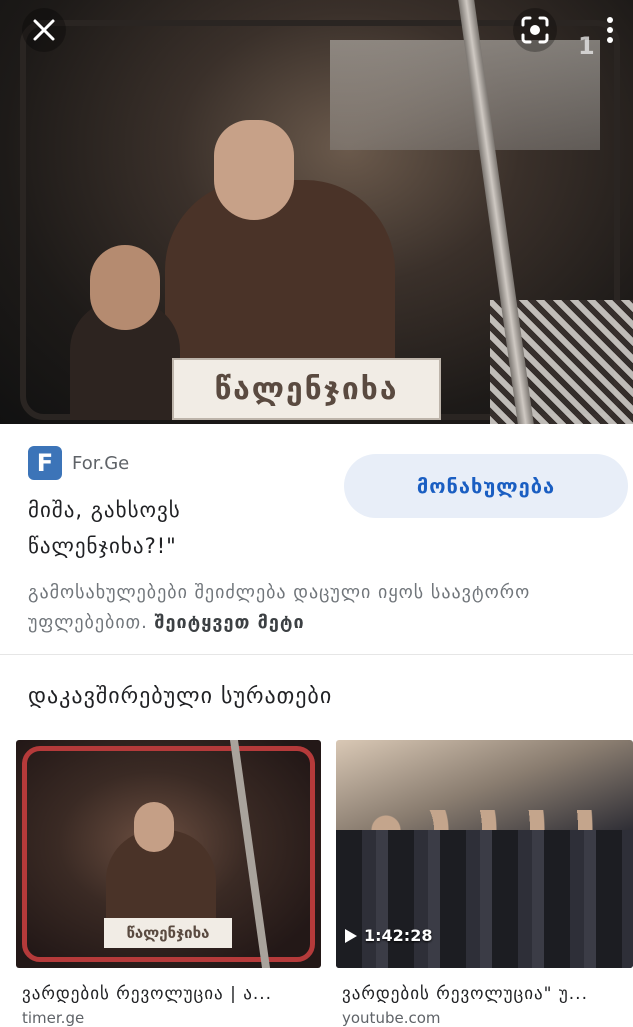 The height and width of the screenshot is (1027, 633). I want to click on divider, so click(316, 654).